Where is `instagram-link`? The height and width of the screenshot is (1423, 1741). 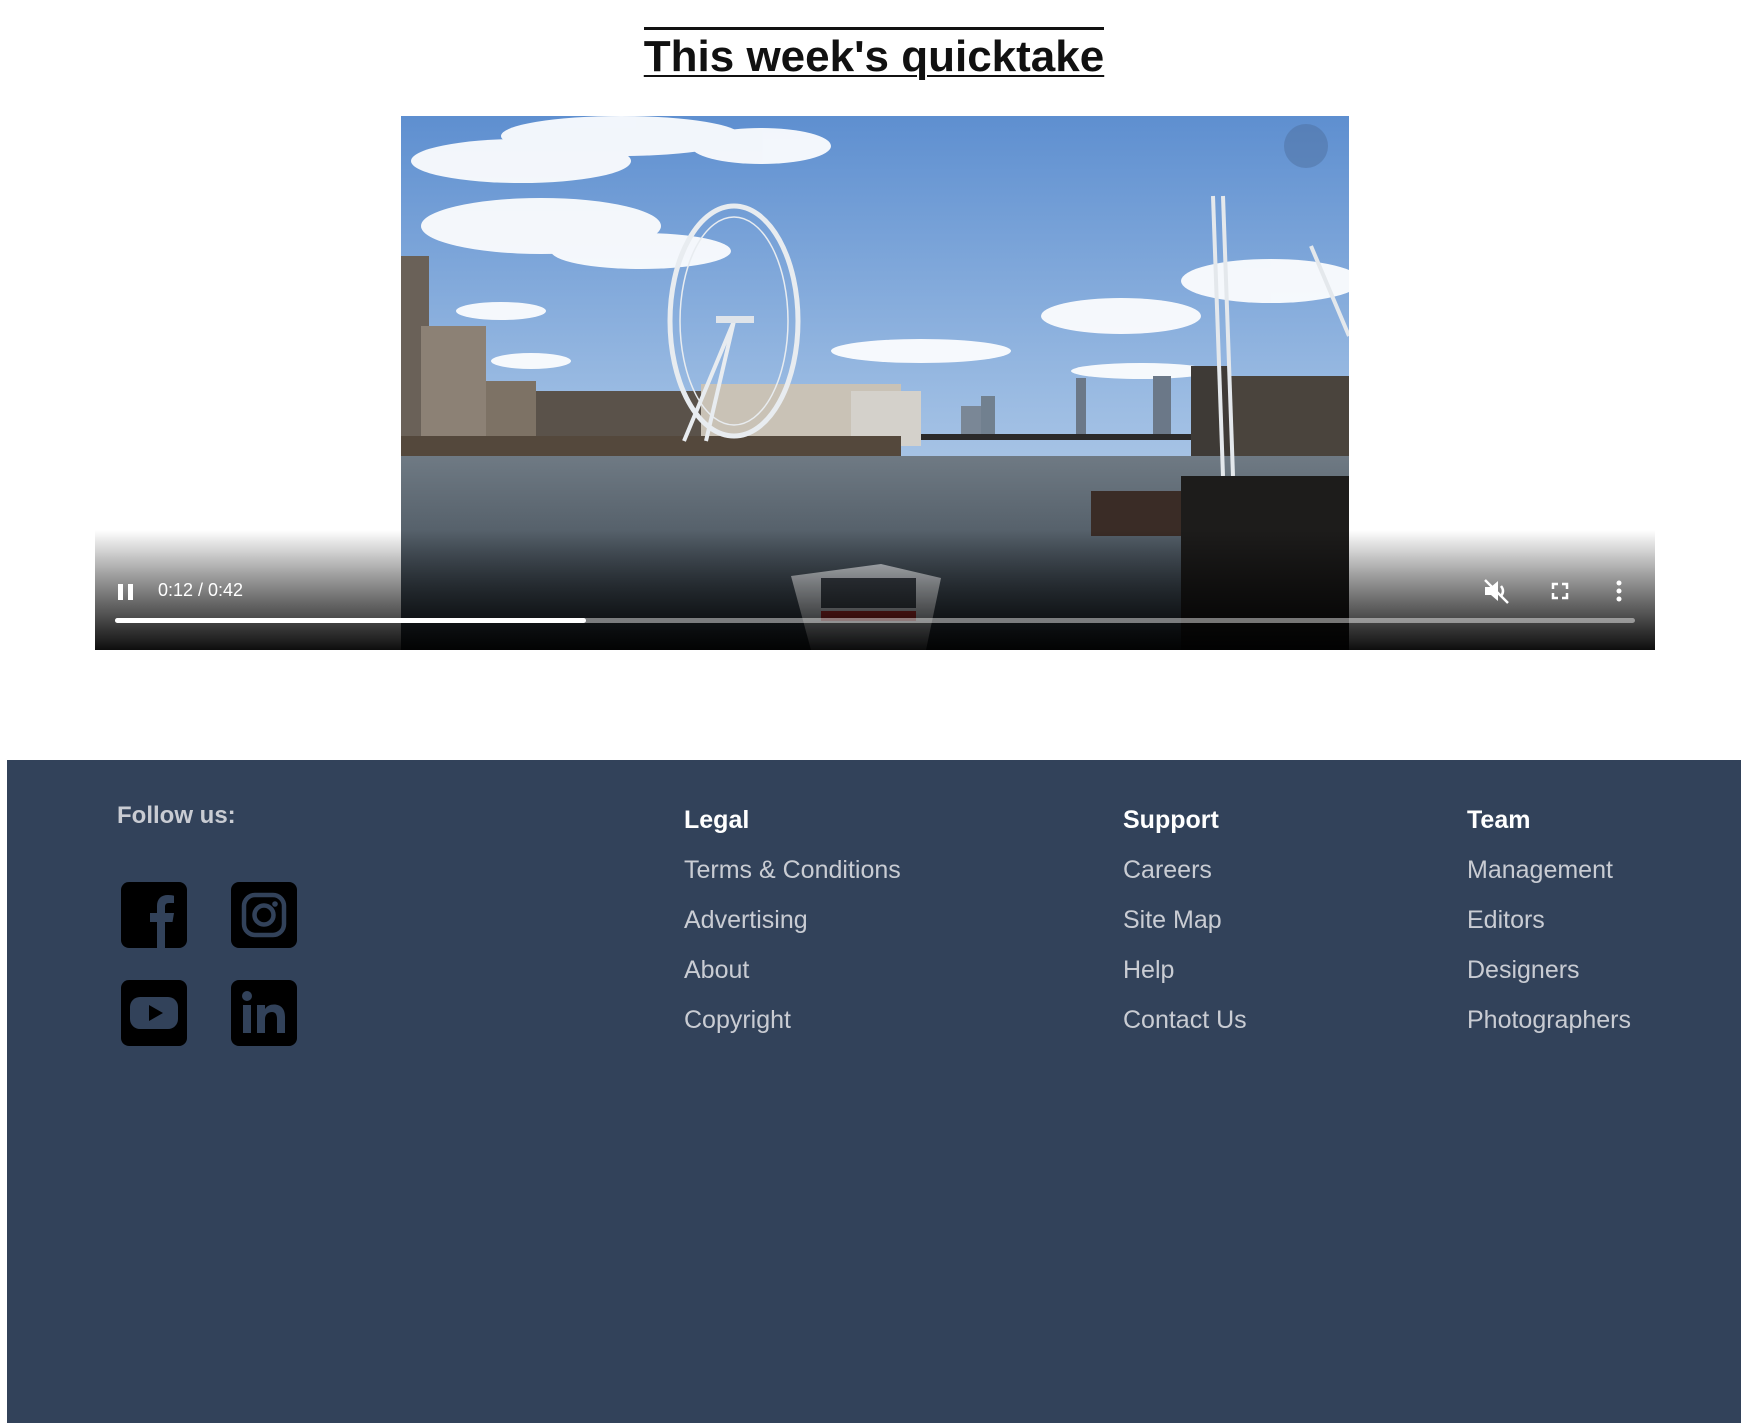 instagram-link is located at coordinates (264, 915).